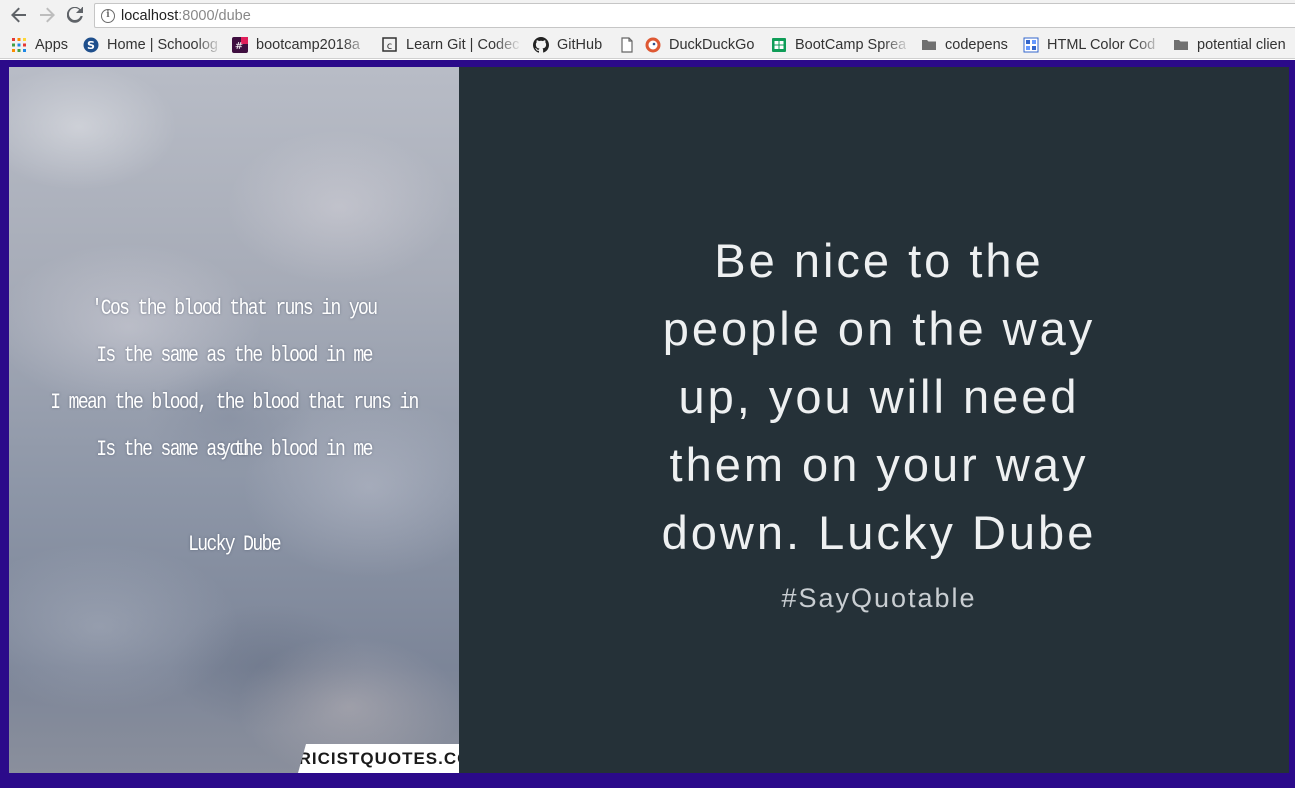 The width and height of the screenshot is (1295, 788). Describe the element at coordinates (378, 758) in the screenshot. I see `watermark-logo: LYRICISTQUOTES.COM` at that location.